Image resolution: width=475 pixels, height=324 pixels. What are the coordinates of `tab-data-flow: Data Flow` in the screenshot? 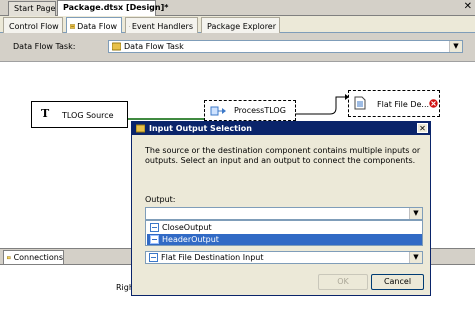 It's located at (94, 25).